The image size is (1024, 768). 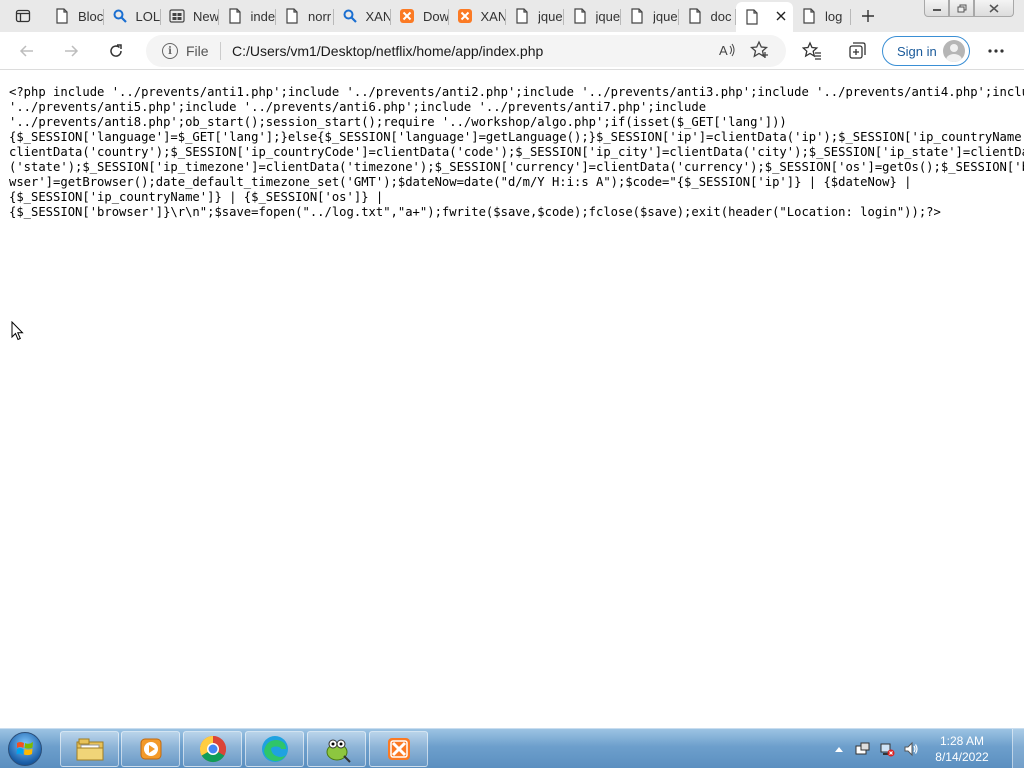 I want to click on url-scheme-label: File, so click(x=197, y=51).